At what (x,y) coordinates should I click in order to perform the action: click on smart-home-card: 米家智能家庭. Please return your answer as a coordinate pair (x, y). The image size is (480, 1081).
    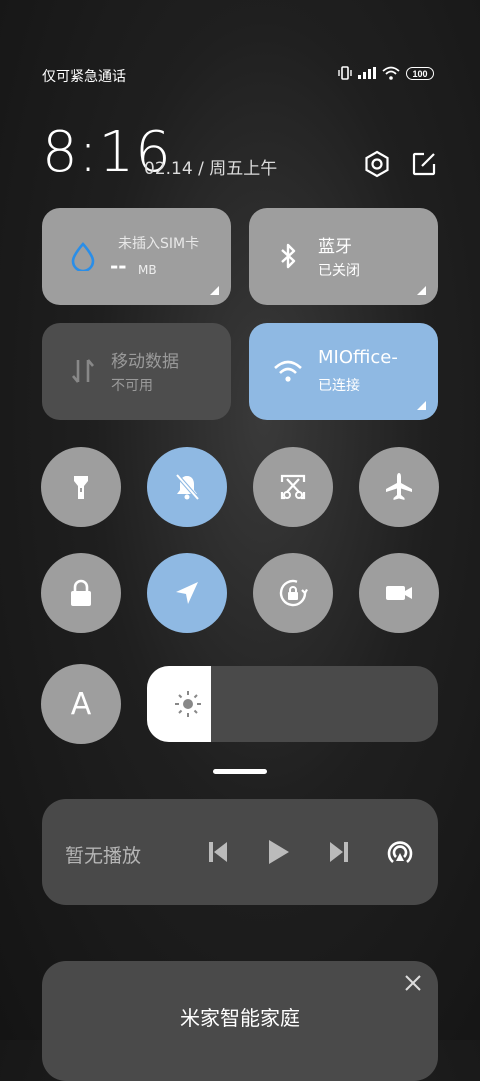
    Looking at the image, I should click on (240, 1021).